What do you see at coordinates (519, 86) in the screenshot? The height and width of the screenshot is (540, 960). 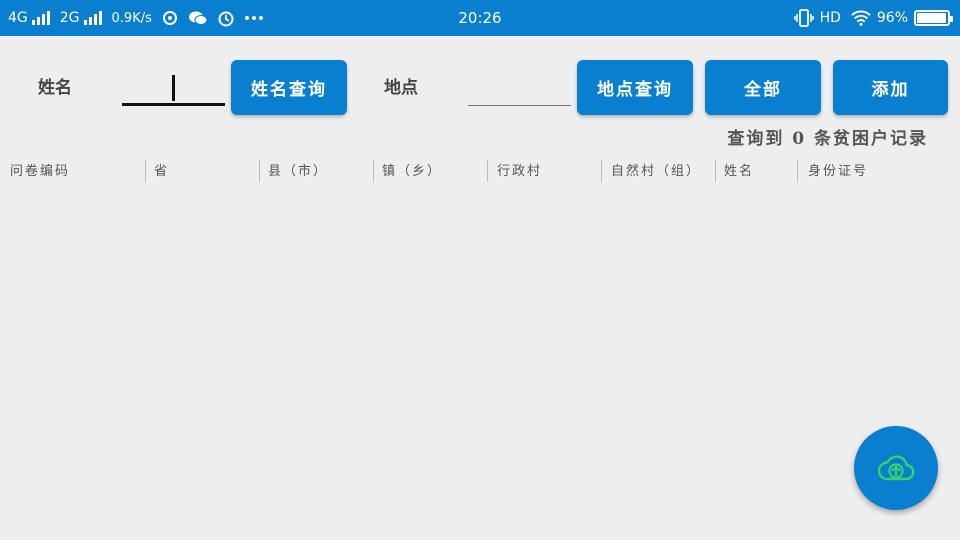 I see `place-input` at bounding box center [519, 86].